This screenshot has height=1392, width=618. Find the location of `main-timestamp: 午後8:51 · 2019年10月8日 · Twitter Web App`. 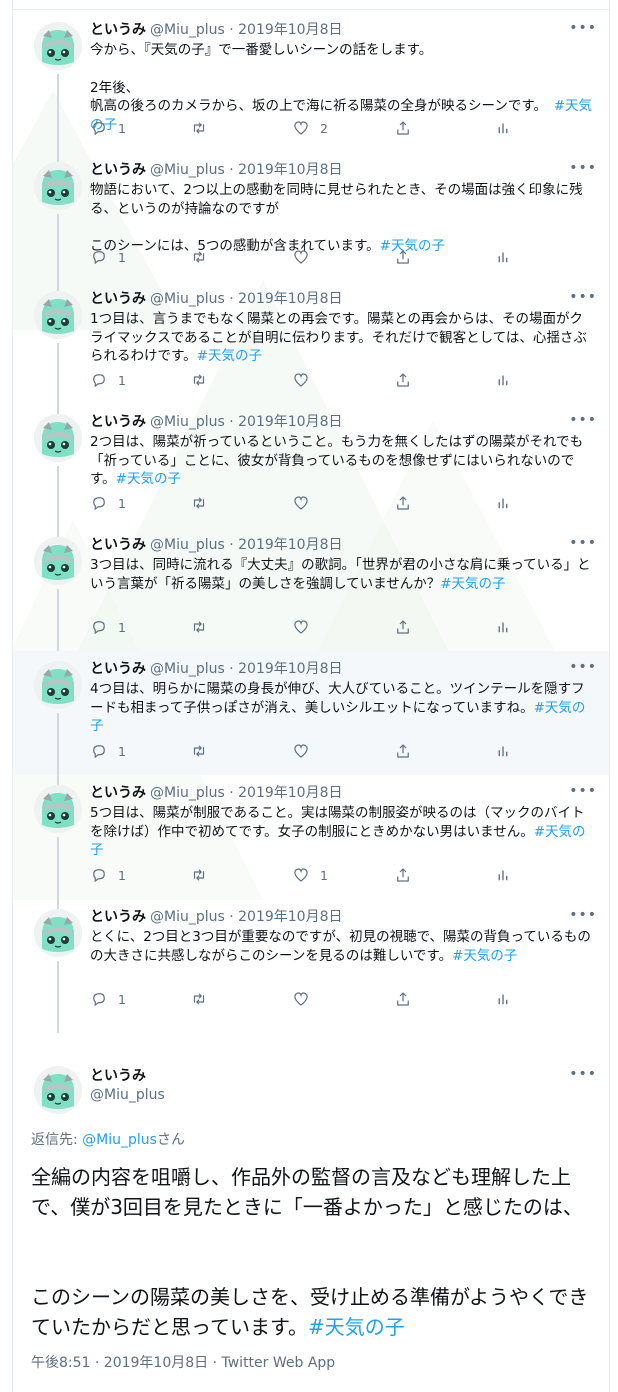

main-timestamp: 午後8:51 · 2019年10月8日 · Twitter Web App is located at coordinates (183, 1363).